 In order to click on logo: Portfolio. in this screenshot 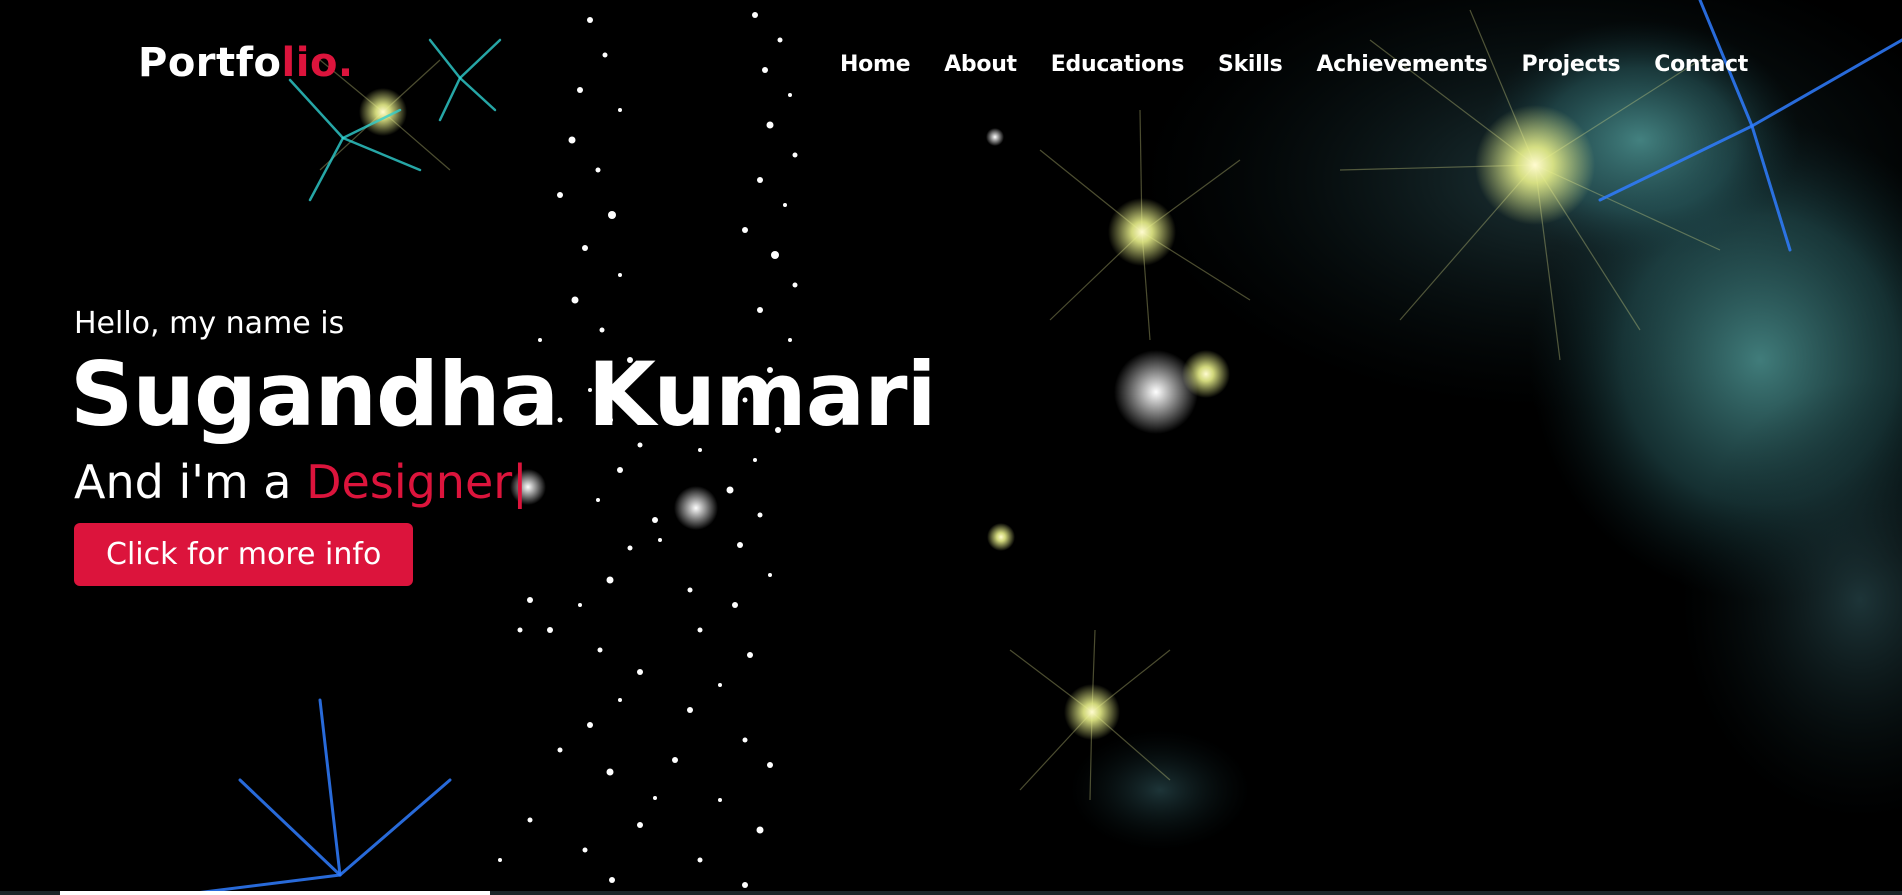, I will do `click(246, 63)`.